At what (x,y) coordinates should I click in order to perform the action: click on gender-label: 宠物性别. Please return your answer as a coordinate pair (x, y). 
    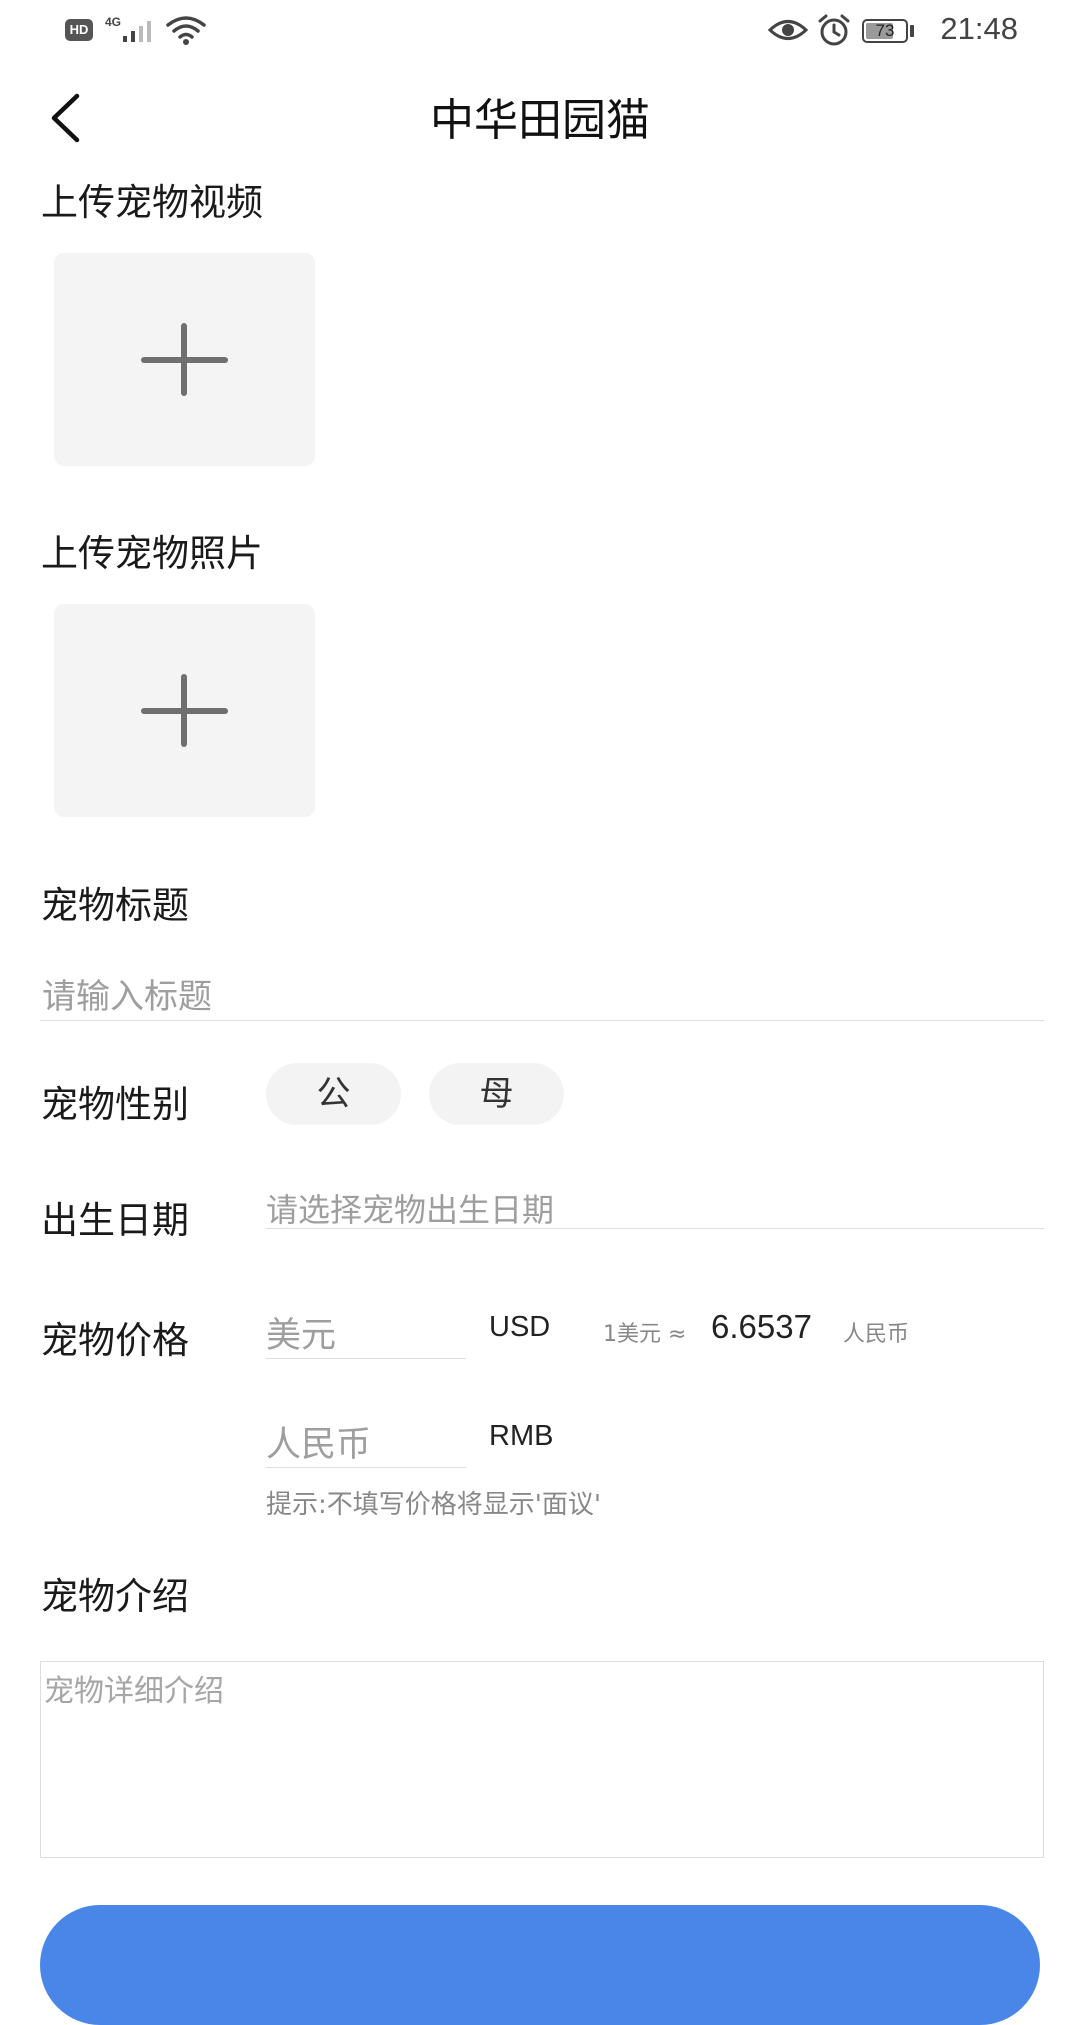
    Looking at the image, I should click on (115, 1104).